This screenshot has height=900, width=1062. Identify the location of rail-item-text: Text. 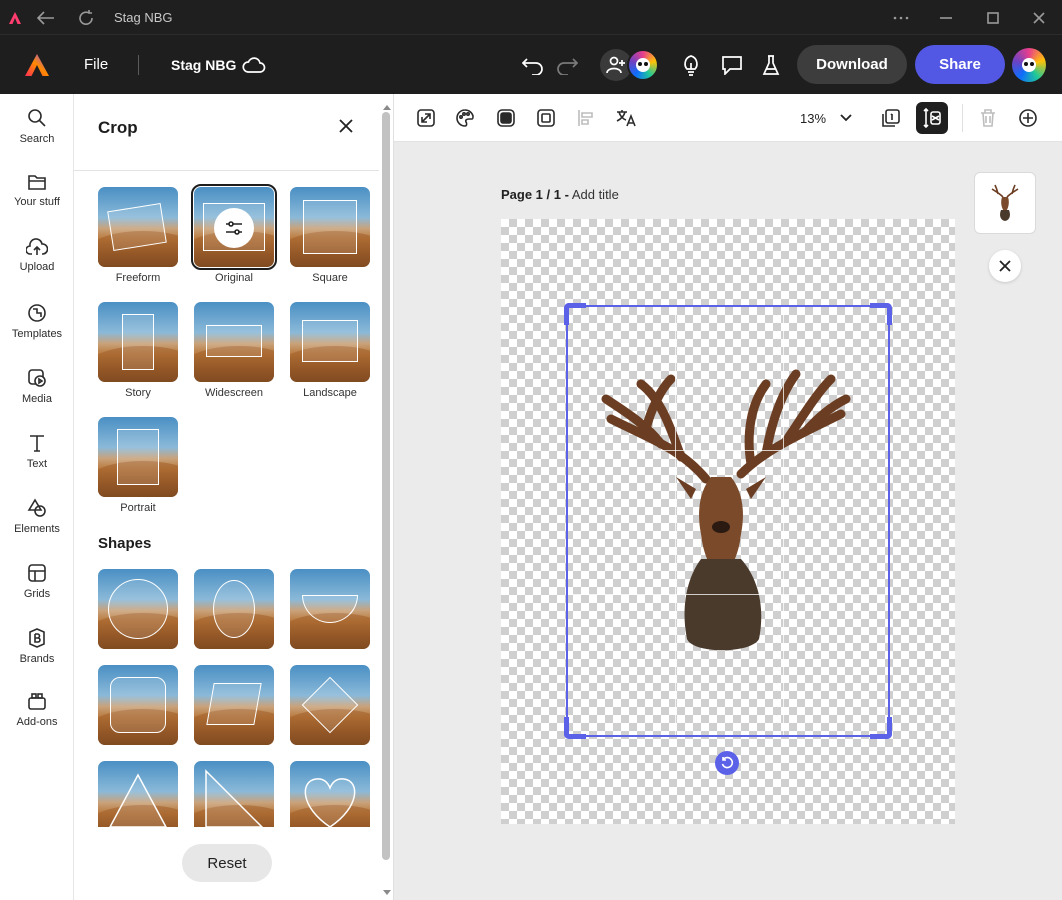
(37, 463).